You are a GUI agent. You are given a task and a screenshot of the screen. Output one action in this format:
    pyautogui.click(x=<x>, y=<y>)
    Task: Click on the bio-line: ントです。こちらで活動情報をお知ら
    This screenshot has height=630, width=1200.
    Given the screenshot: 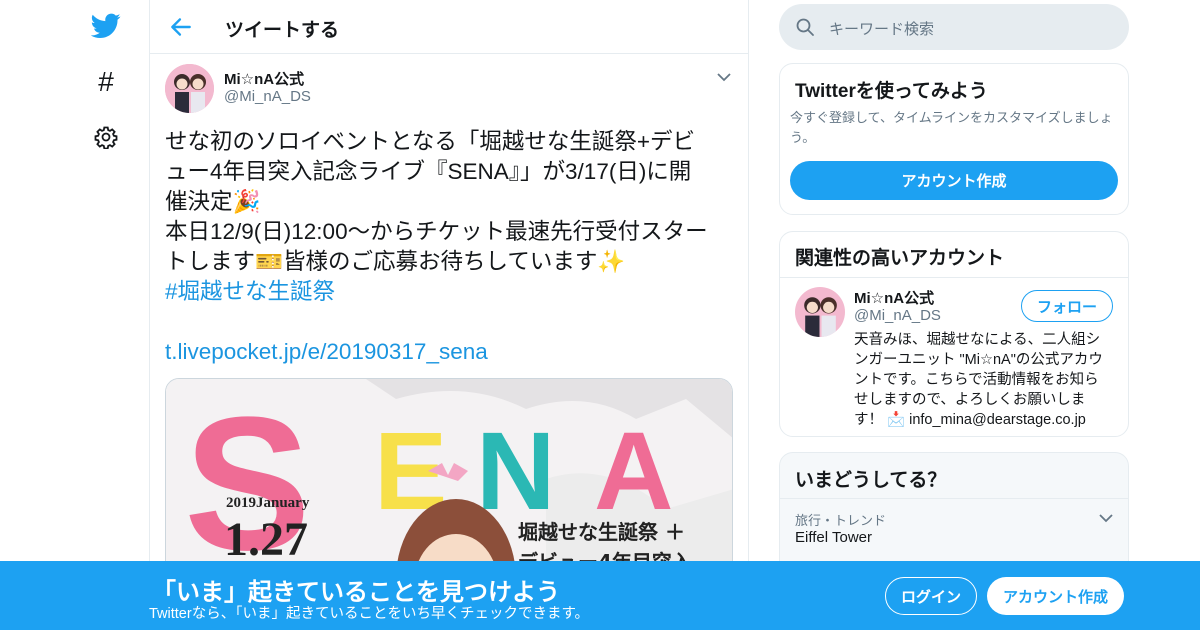 What is the action you would take?
    pyautogui.click(x=976, y=380)
    